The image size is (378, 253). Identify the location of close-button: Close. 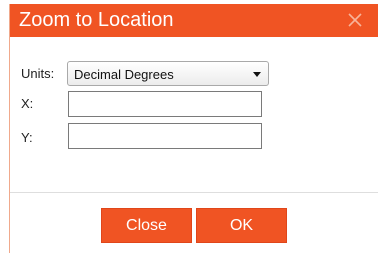
(146, 225).